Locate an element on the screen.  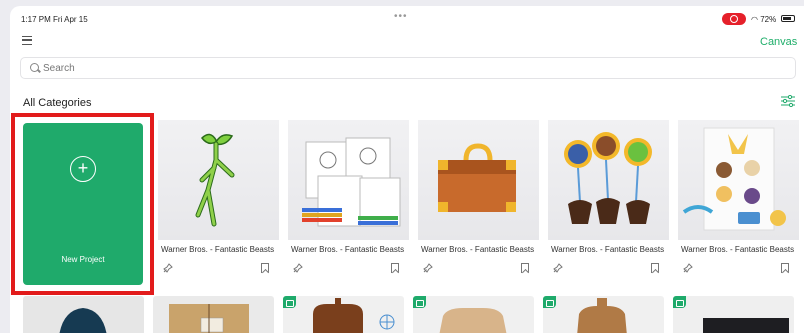
battery-percentage: ◠ 72% is located at coordinates (763, 19).